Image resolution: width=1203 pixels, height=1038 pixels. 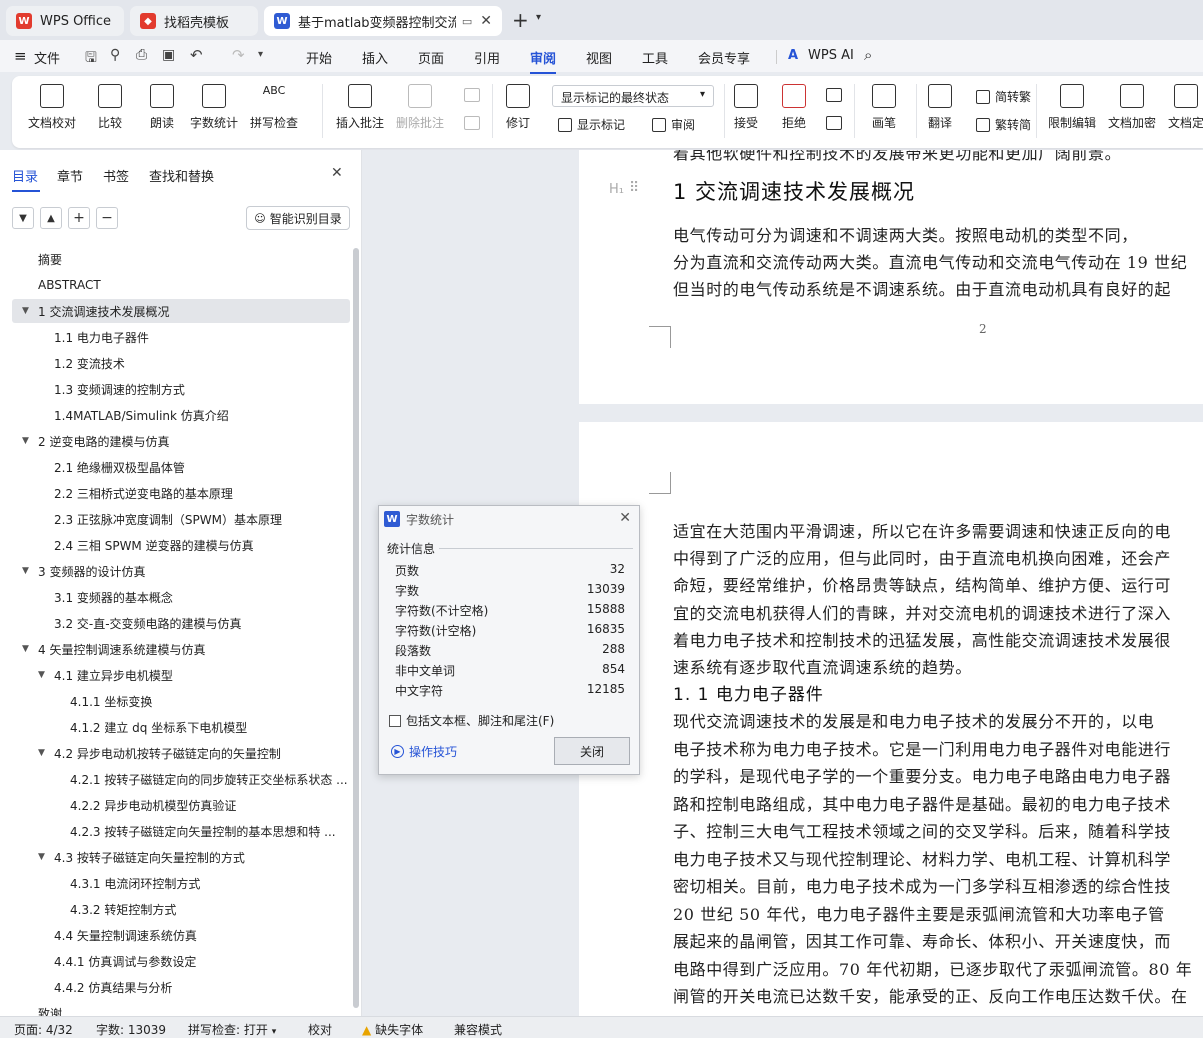 I want to click on tab-template: ◆ 找稻壳模板, so click(x=194, y=21).